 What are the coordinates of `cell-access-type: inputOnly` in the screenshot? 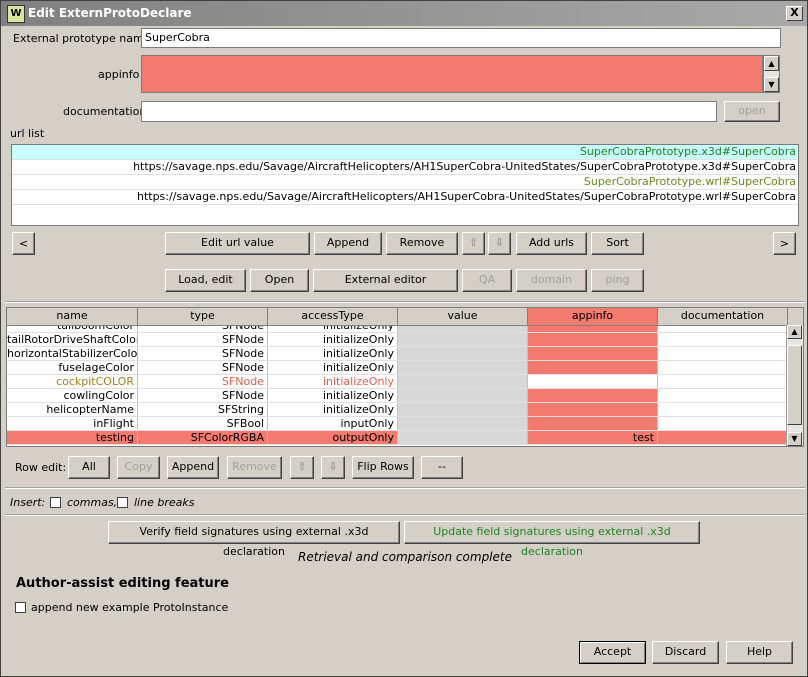 It's located at (333, 423).